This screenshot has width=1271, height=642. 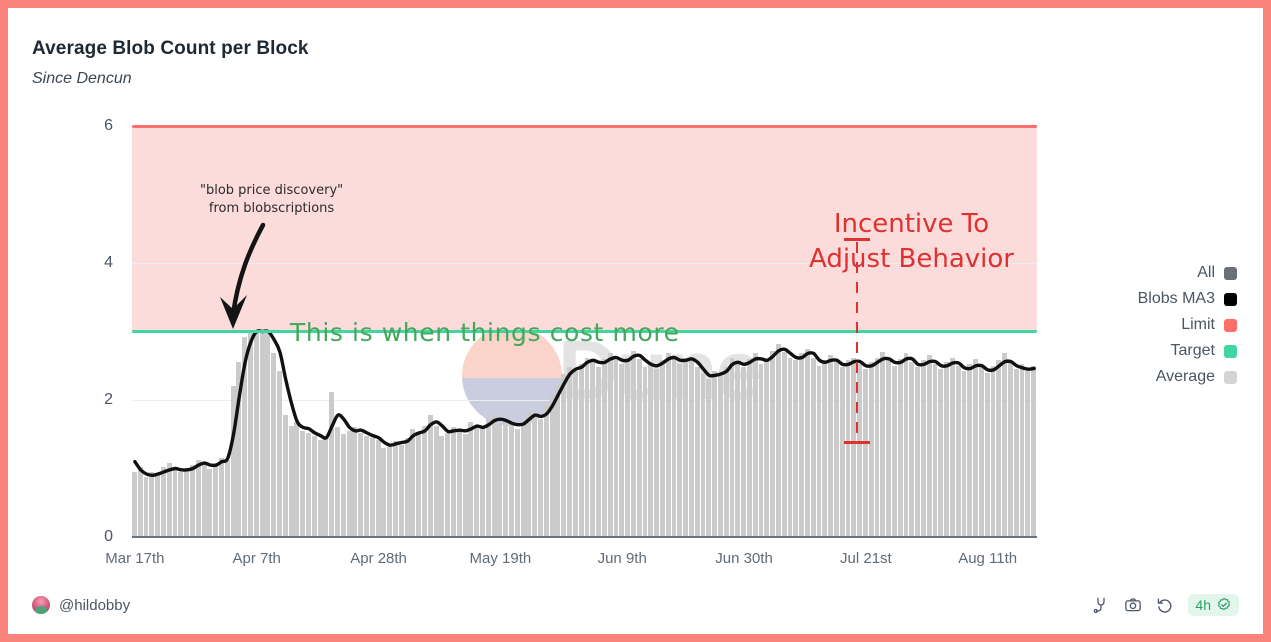 What do you see at coordinates (500, 558) in the screenshot?
I see `x-axis-tick-label: May 19th` at bounding box center [500, 558].